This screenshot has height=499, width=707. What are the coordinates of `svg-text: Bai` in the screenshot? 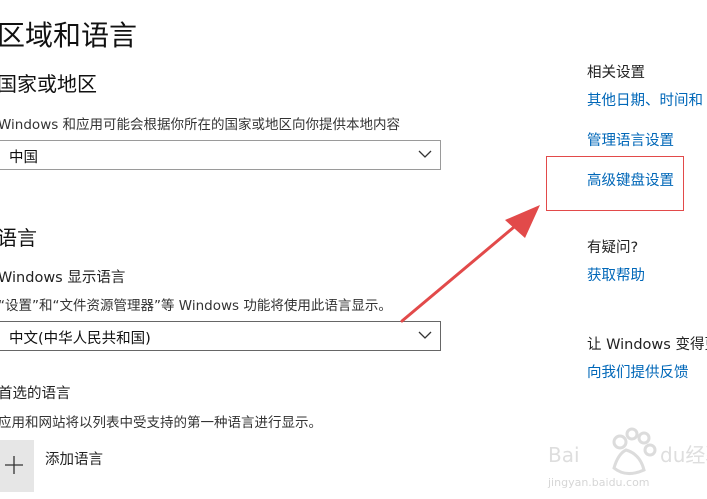 It's located at (564, 455).